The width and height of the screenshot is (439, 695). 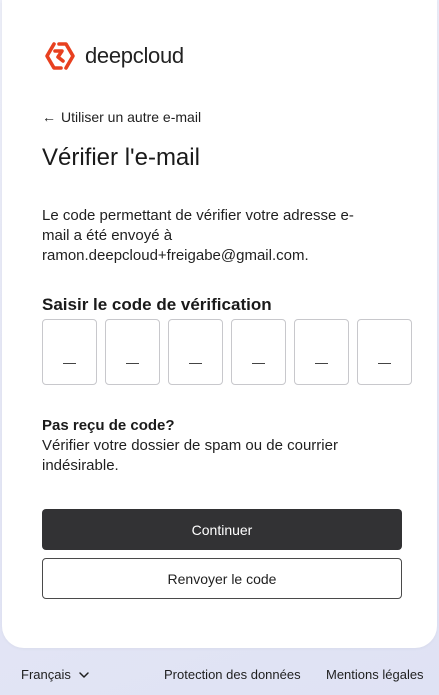 What do you see at coordinates (108, 425) in the screenshot?
I see `no-code-title: Pas reçu de code?` at bounding box center [108, 425].